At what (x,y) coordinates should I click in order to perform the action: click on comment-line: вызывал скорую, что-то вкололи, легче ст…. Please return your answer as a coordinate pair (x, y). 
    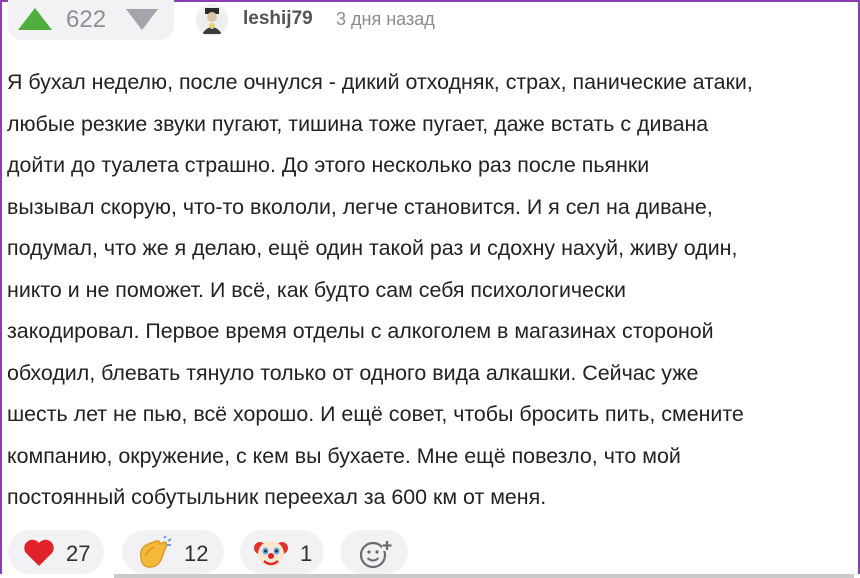
    Looking at the image, I should click on (360, 206).